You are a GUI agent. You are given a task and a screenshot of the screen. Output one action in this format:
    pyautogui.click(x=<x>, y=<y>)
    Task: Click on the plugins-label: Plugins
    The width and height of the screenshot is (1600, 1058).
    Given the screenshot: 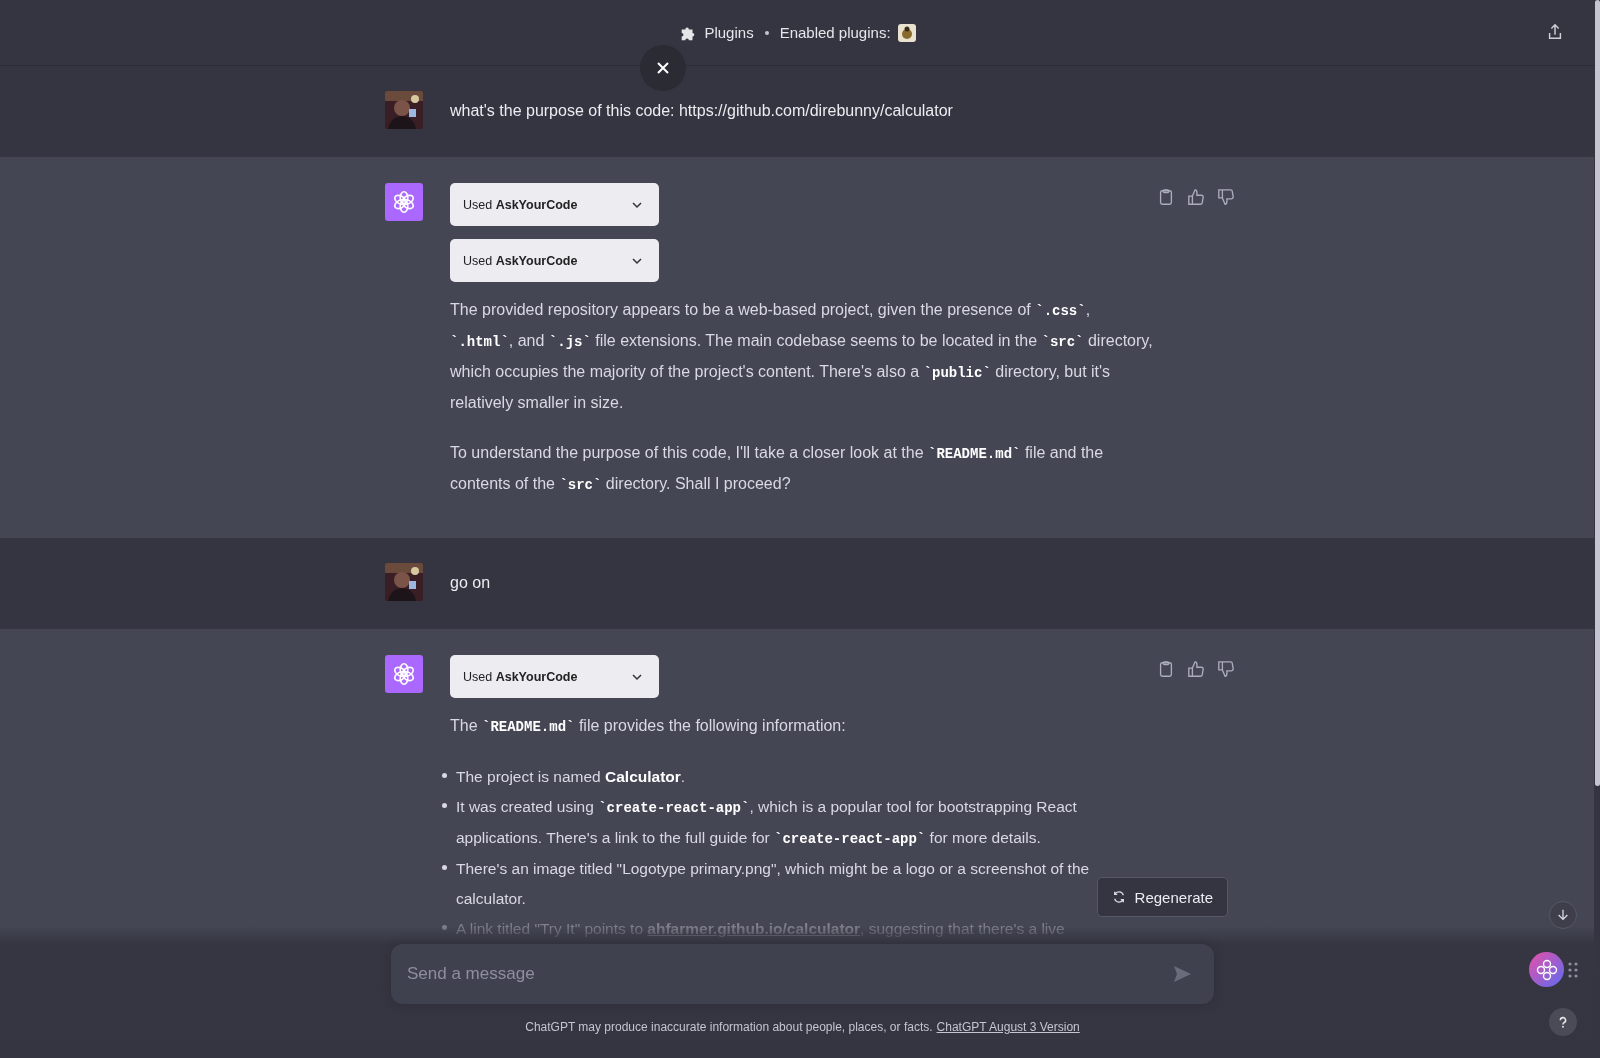 What is the action you would take?
    pyautogui.click(x=729, y=32)
    